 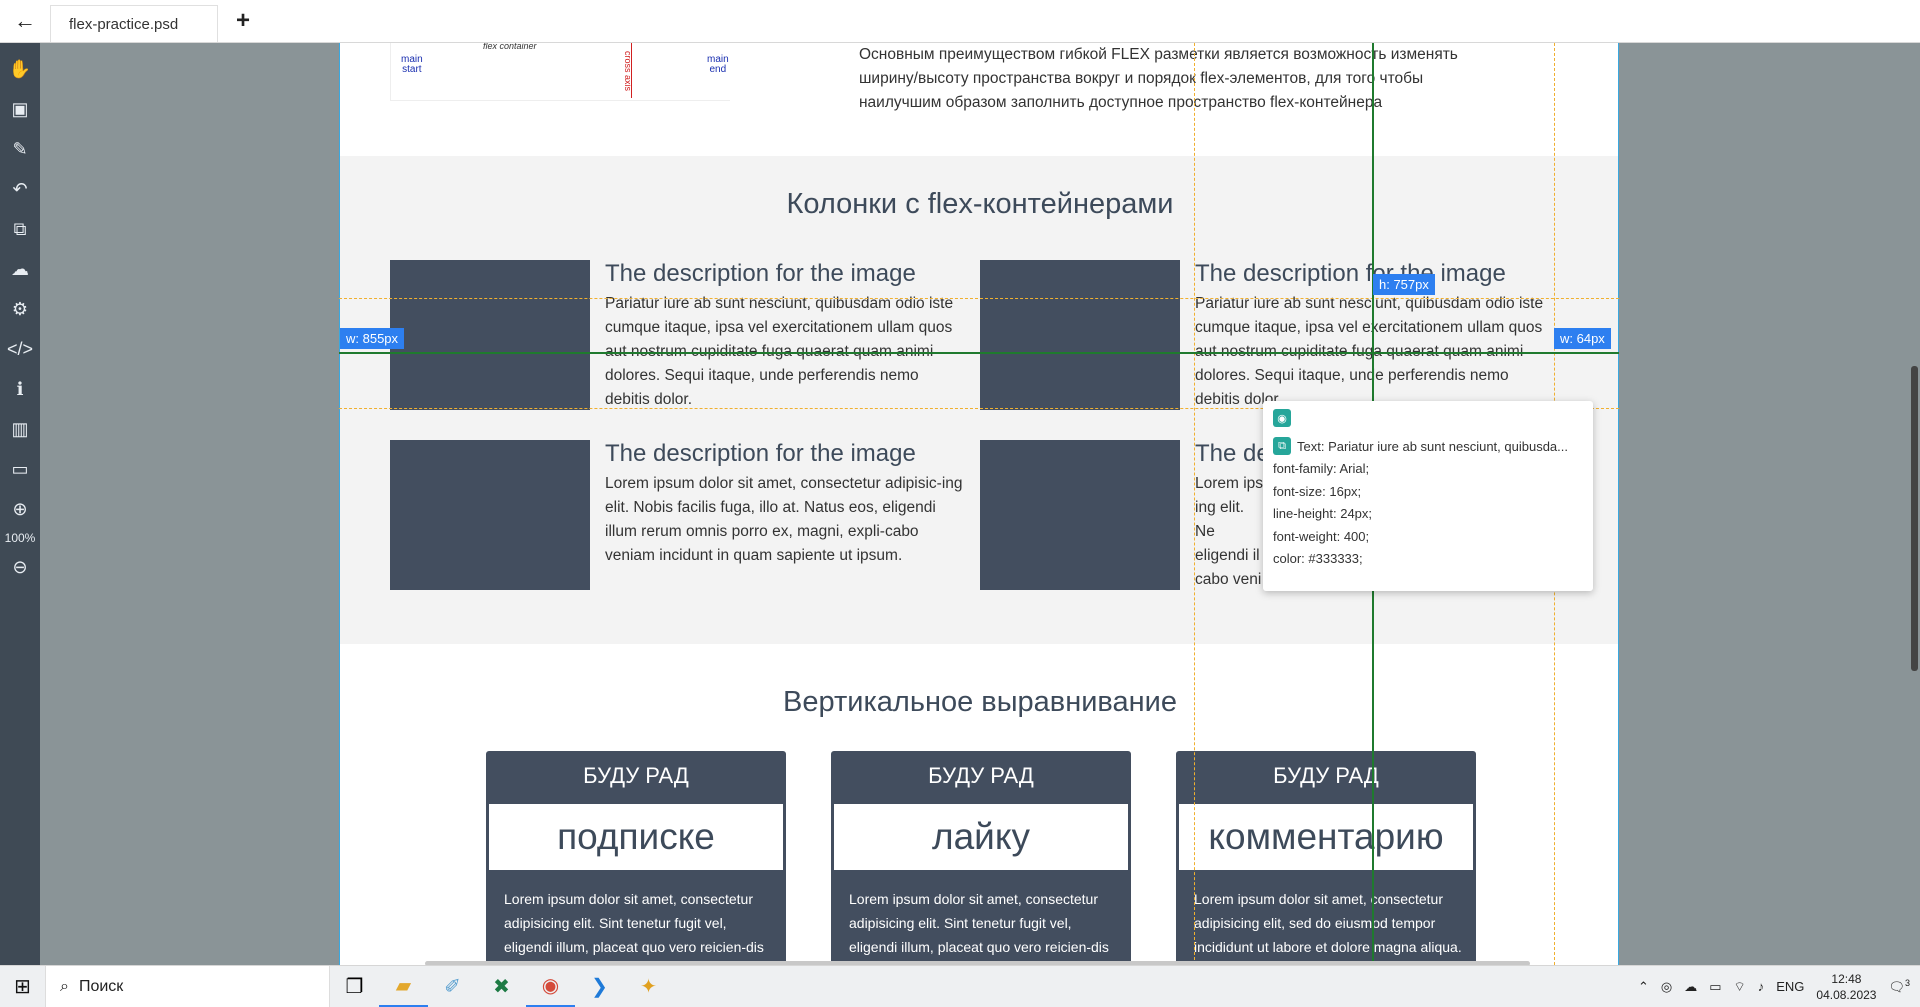 What do you see at coordinates (372, 338) in the screenshot?
I see `width-measure-left: w: 855px` at bounding box center [372, 338].